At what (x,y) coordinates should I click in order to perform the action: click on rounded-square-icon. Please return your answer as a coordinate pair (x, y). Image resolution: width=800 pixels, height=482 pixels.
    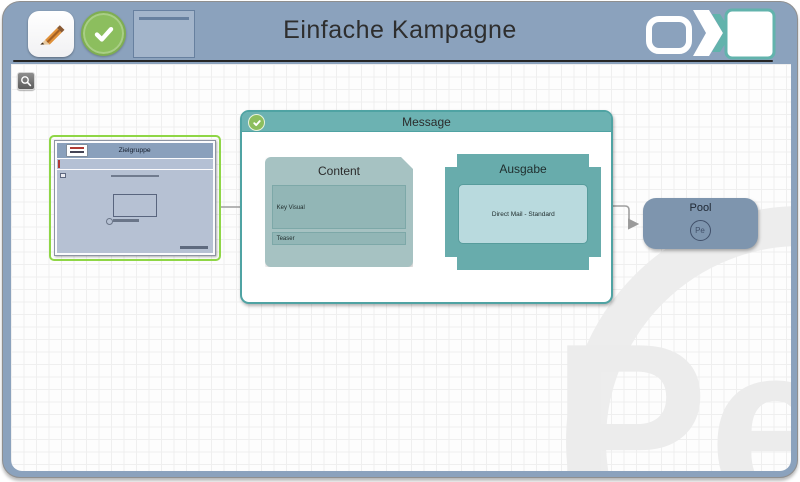
    Looking at the image, I should click on (669, 35).